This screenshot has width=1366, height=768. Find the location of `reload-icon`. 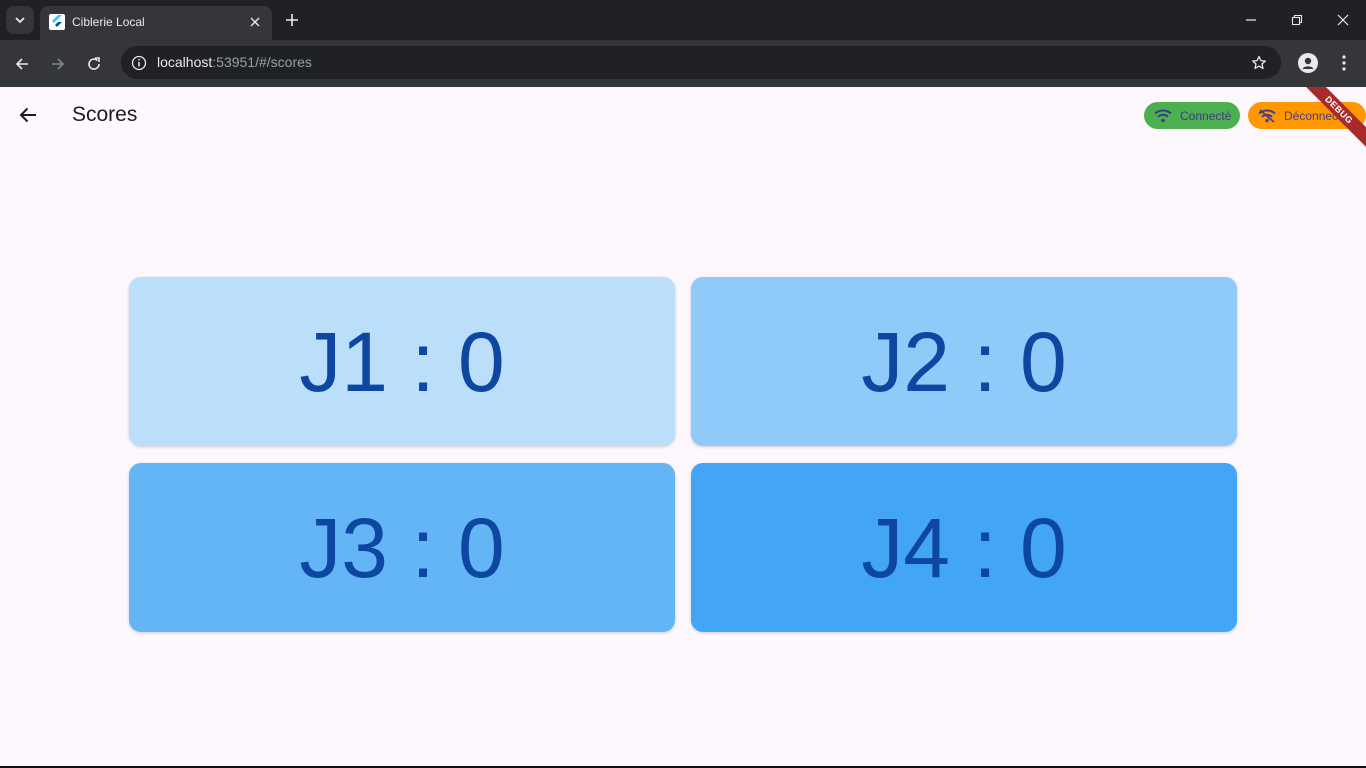

reload-icon is located at coordinates (94, 63).